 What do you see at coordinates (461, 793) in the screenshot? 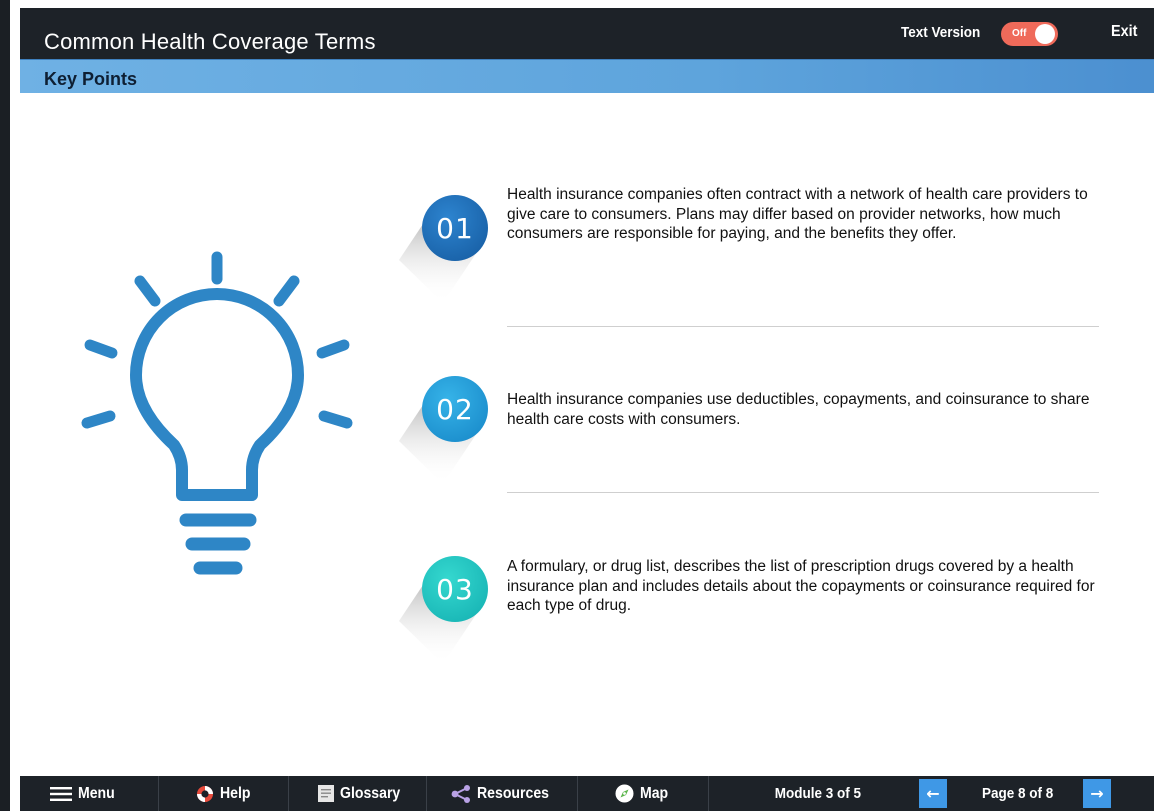
I see `share-icon` at bounding box center [461, 793].